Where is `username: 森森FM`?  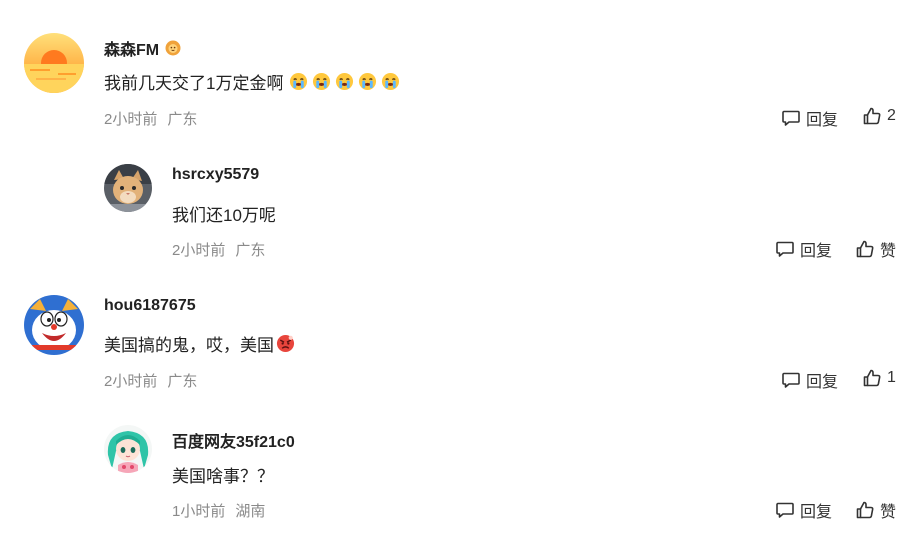
username: 森森FM is located at coordinates (142, 48).